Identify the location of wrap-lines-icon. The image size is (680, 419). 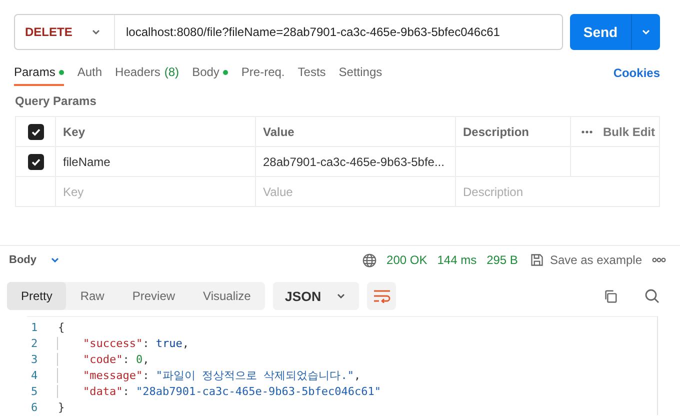
(381, 296).